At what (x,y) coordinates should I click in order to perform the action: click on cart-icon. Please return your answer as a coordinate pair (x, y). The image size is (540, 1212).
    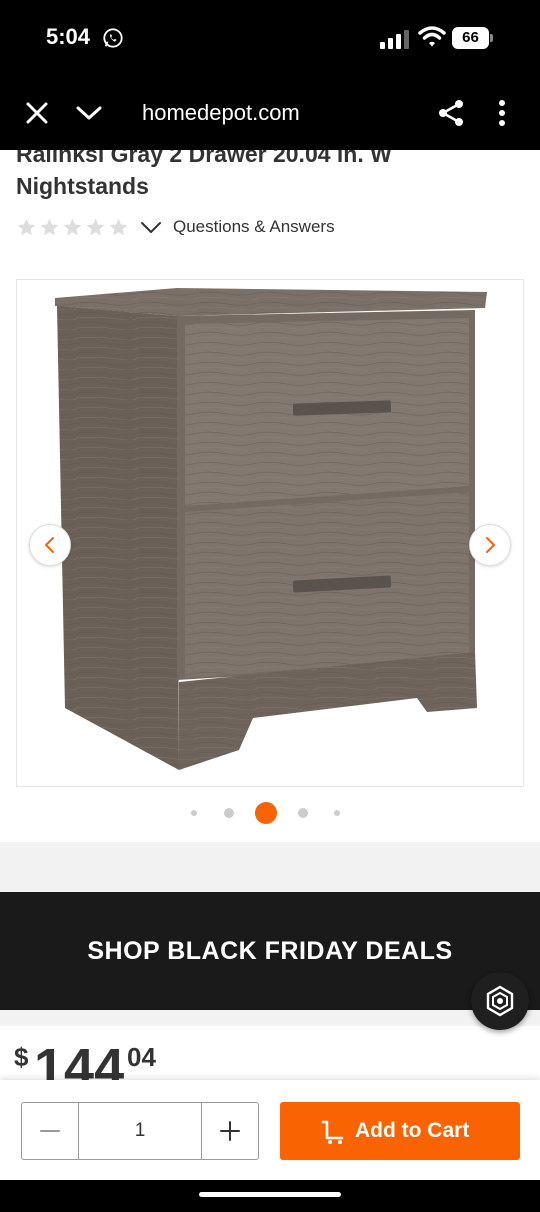
    Looking at the image, I should click on (332, 1132).